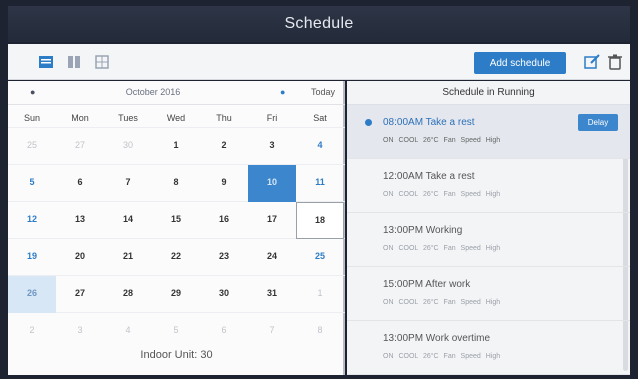  Describe the element at coordinates (31, 118) in the screenshot. I see `weekday-label: Sun` at that location.